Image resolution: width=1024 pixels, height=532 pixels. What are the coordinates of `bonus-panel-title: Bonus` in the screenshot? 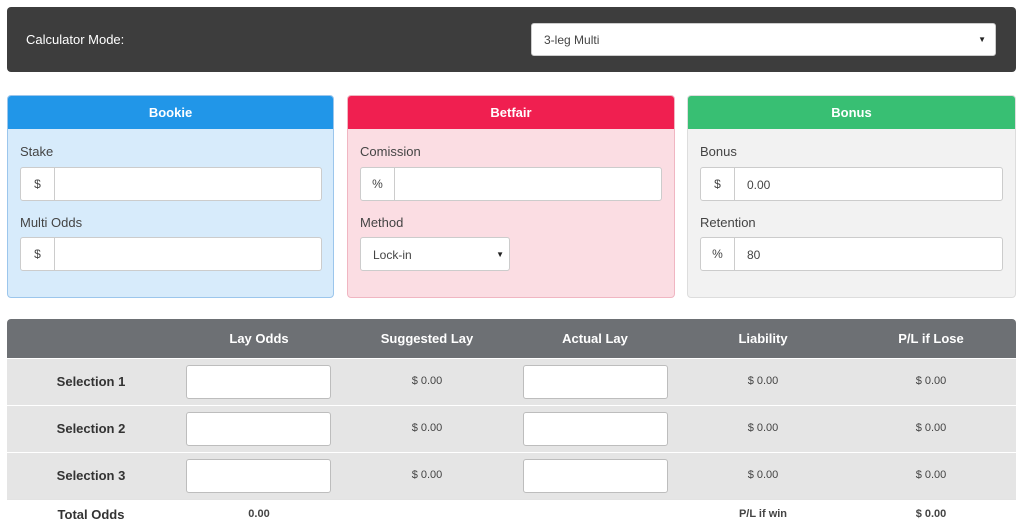 It's located at (851, 112).